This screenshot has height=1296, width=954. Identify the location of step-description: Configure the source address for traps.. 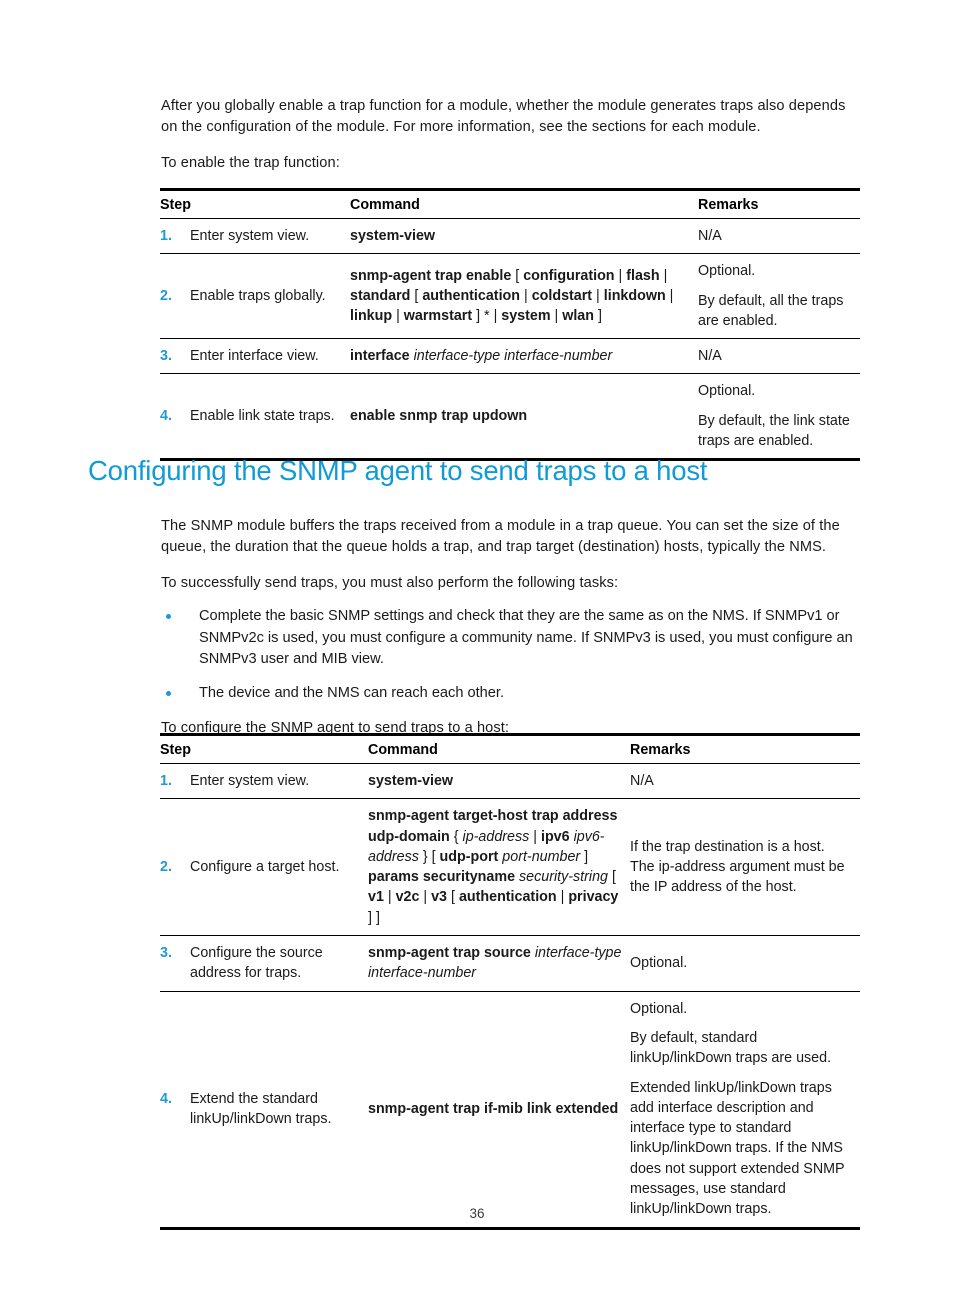
(256, 963).